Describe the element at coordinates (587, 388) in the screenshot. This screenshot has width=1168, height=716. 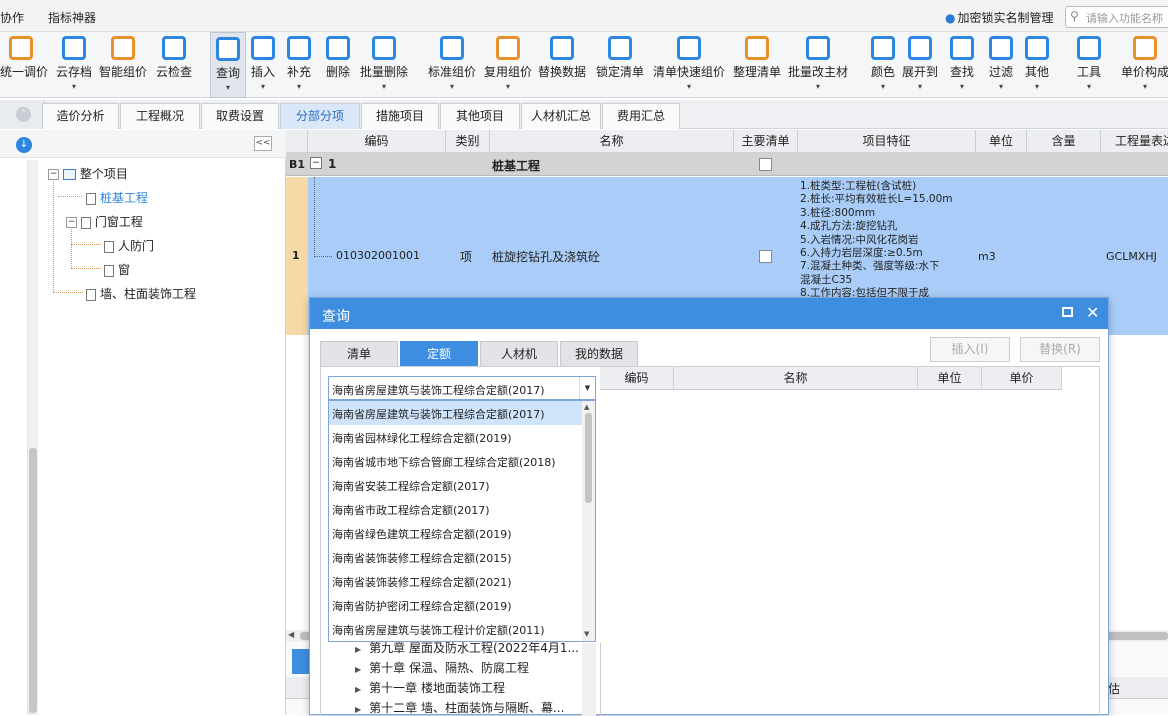
I see `chevron-down-icon: ▼` at that location.